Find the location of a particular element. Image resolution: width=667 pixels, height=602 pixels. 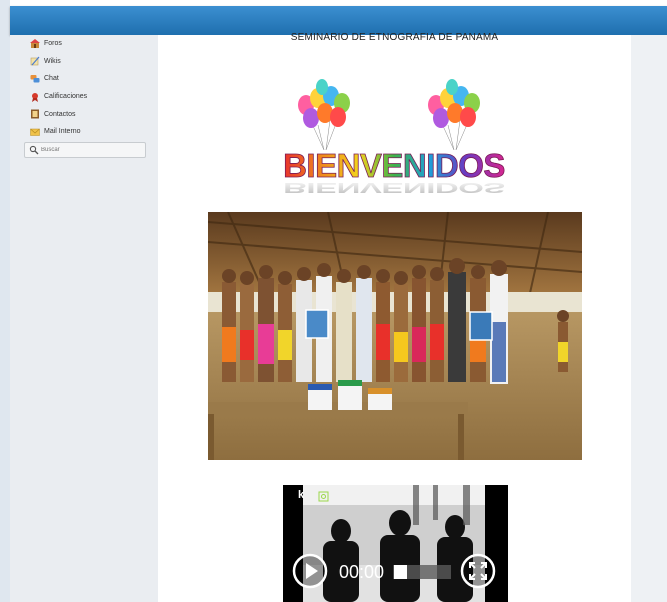

sidebar-item-contactos: Contactos is located at coordinates (58, 114).